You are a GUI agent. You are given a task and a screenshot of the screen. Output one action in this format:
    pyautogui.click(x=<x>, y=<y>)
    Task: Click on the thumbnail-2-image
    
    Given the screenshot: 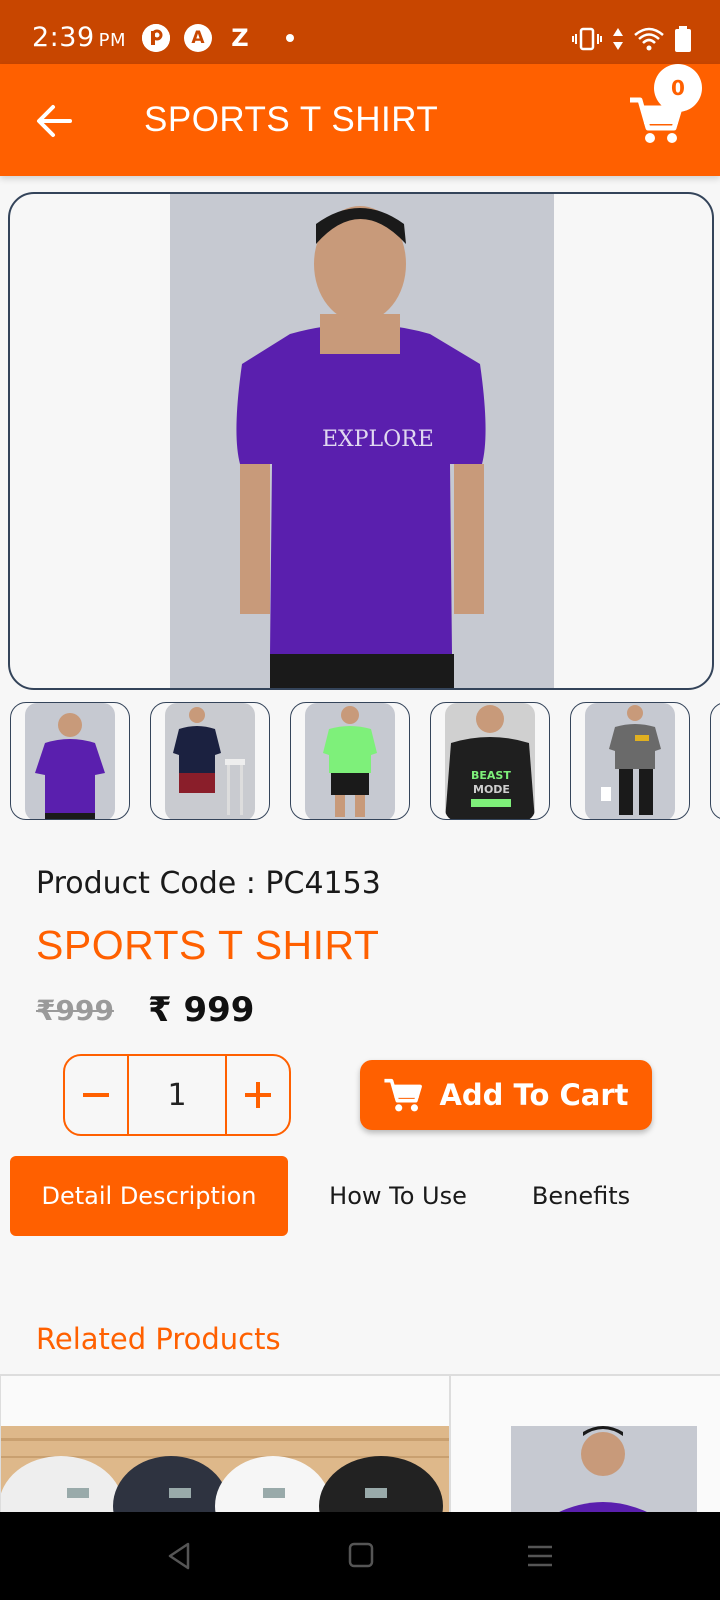 What is the action you would take?
    pyautogui.click(x=210, y=761)
    